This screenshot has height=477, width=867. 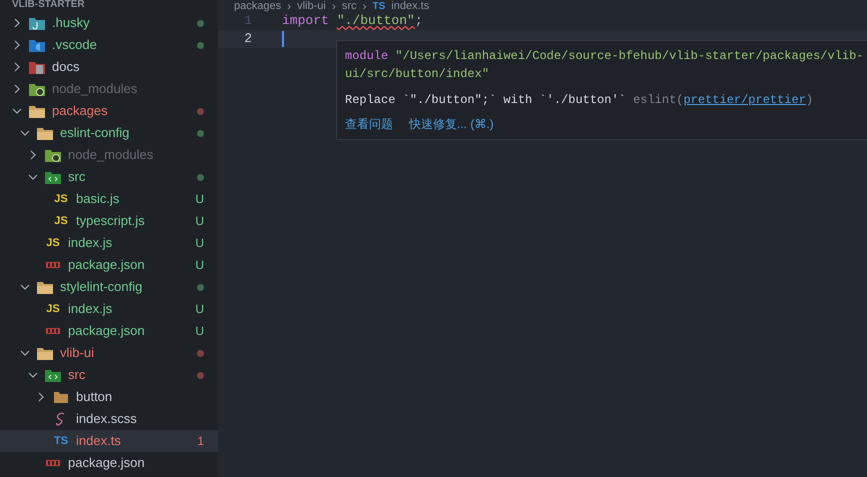 I want to click on file-name: index.ts, so click(x=98, y=441).